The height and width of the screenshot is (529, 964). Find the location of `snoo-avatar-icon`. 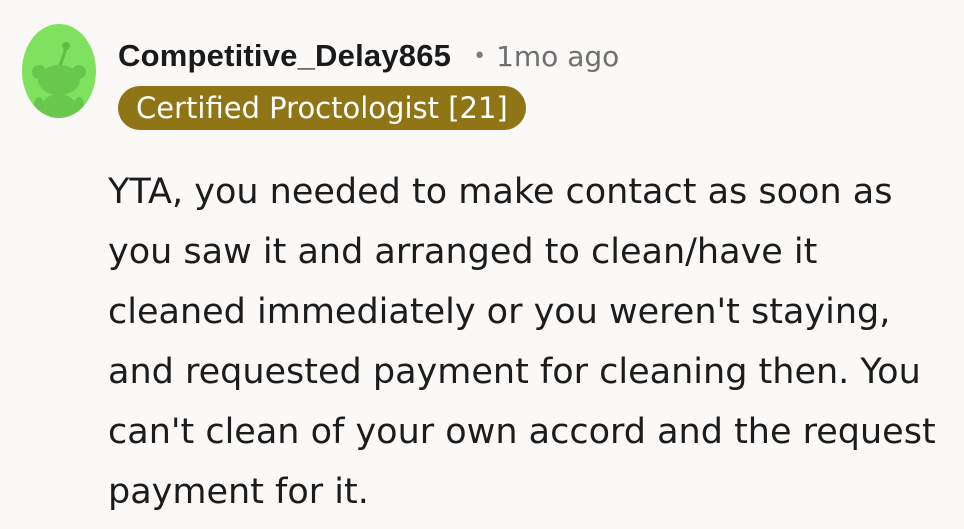

snoo-avatar-icon is located at coordinates (59, 80).